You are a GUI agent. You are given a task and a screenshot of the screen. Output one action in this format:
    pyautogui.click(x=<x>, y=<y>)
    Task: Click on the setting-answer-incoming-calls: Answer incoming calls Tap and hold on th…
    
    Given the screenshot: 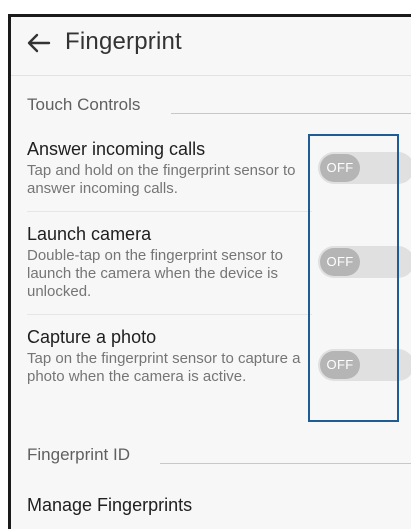 What is the action you would take?
    pyautogui.click(x=169, y=168)
    